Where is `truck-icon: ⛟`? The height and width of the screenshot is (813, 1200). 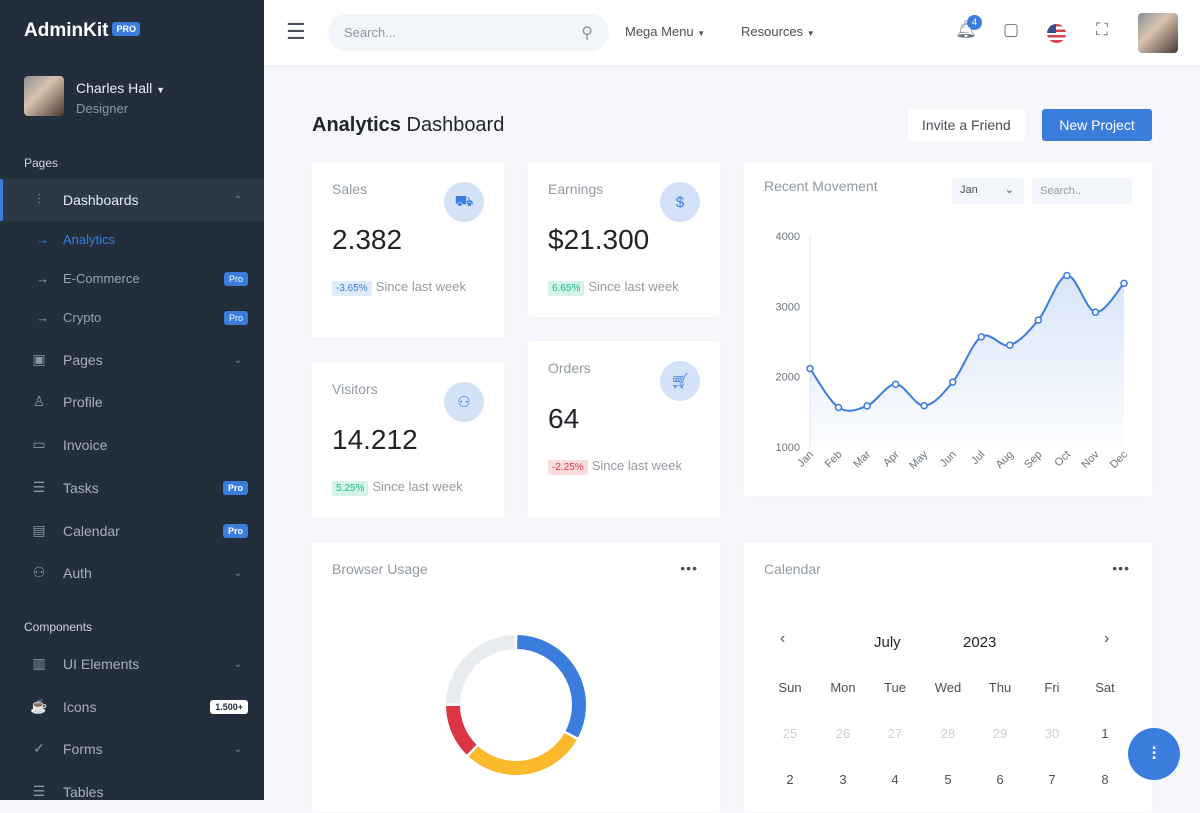
truck-icon: ⛟ is located at coordinates (464, 202).